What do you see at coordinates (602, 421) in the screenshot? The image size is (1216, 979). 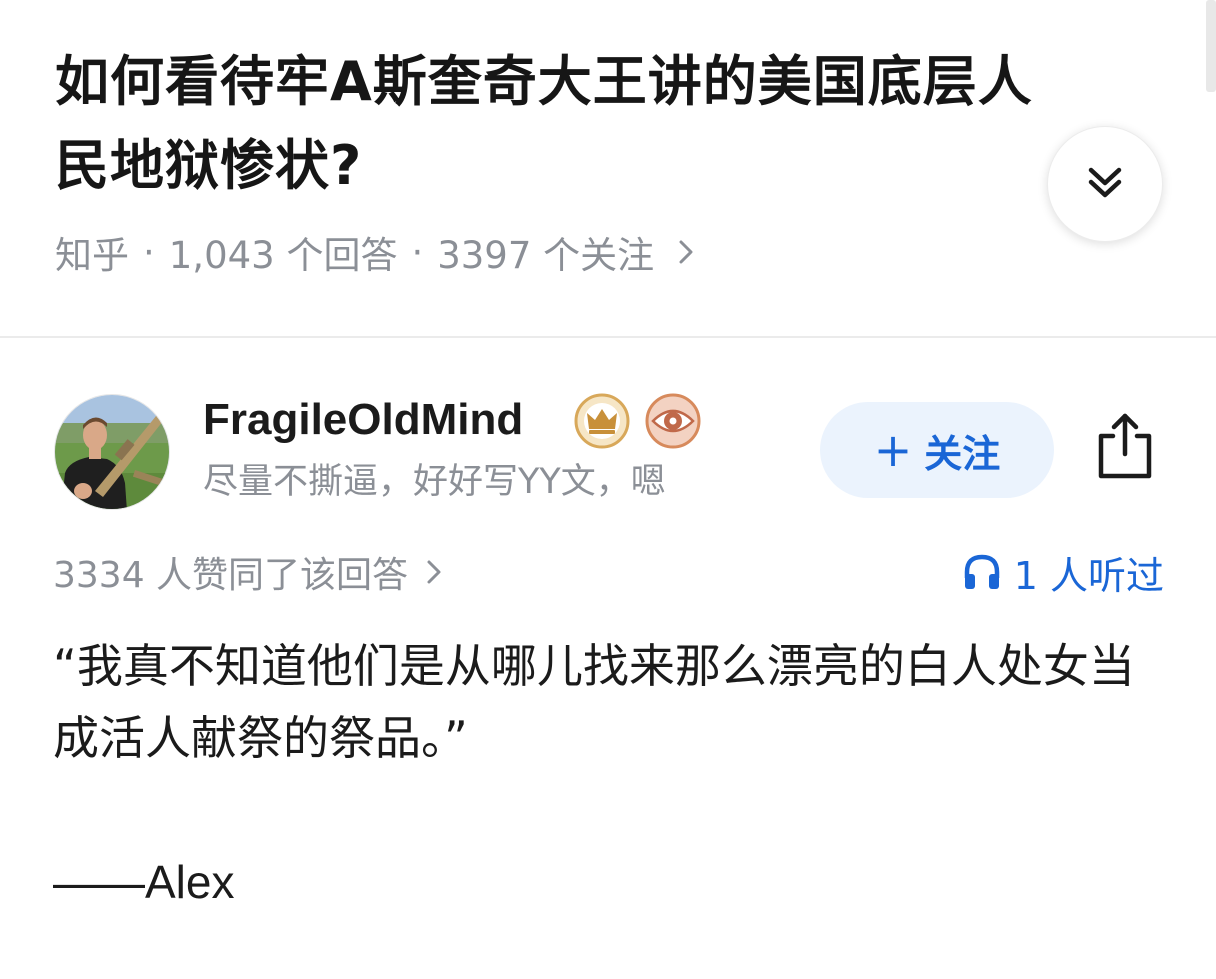 I see `crown-badge-icon` at bounding box center [602, 421].